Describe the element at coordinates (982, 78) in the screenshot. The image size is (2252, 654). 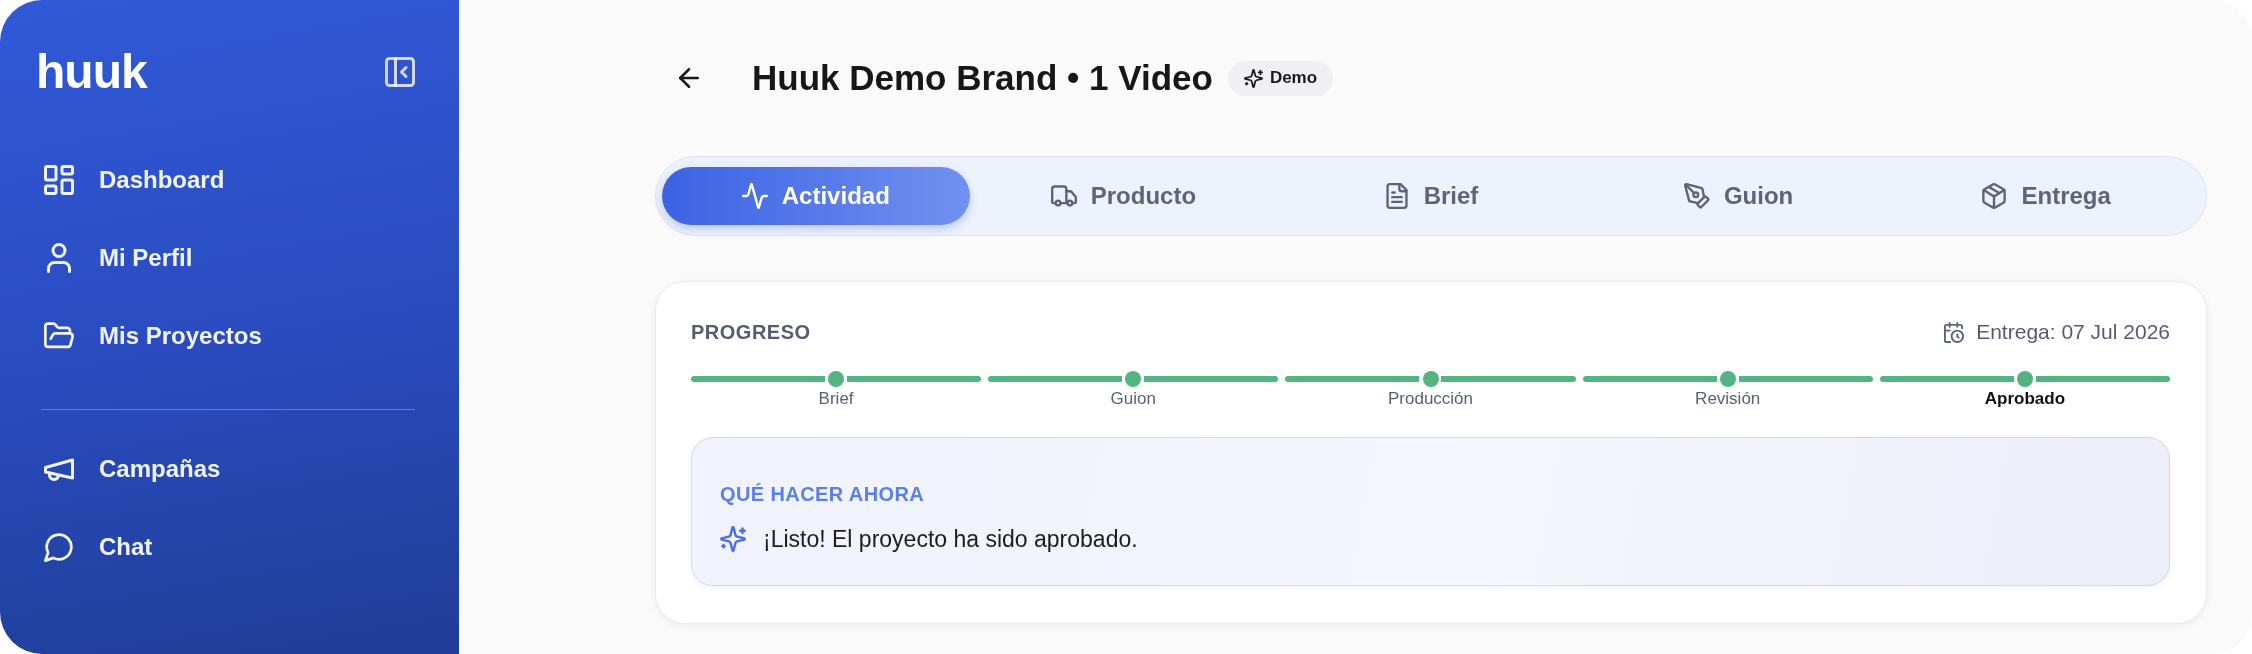
I see `page-title: Huuk Demo Brand • 1 Video` at that location.